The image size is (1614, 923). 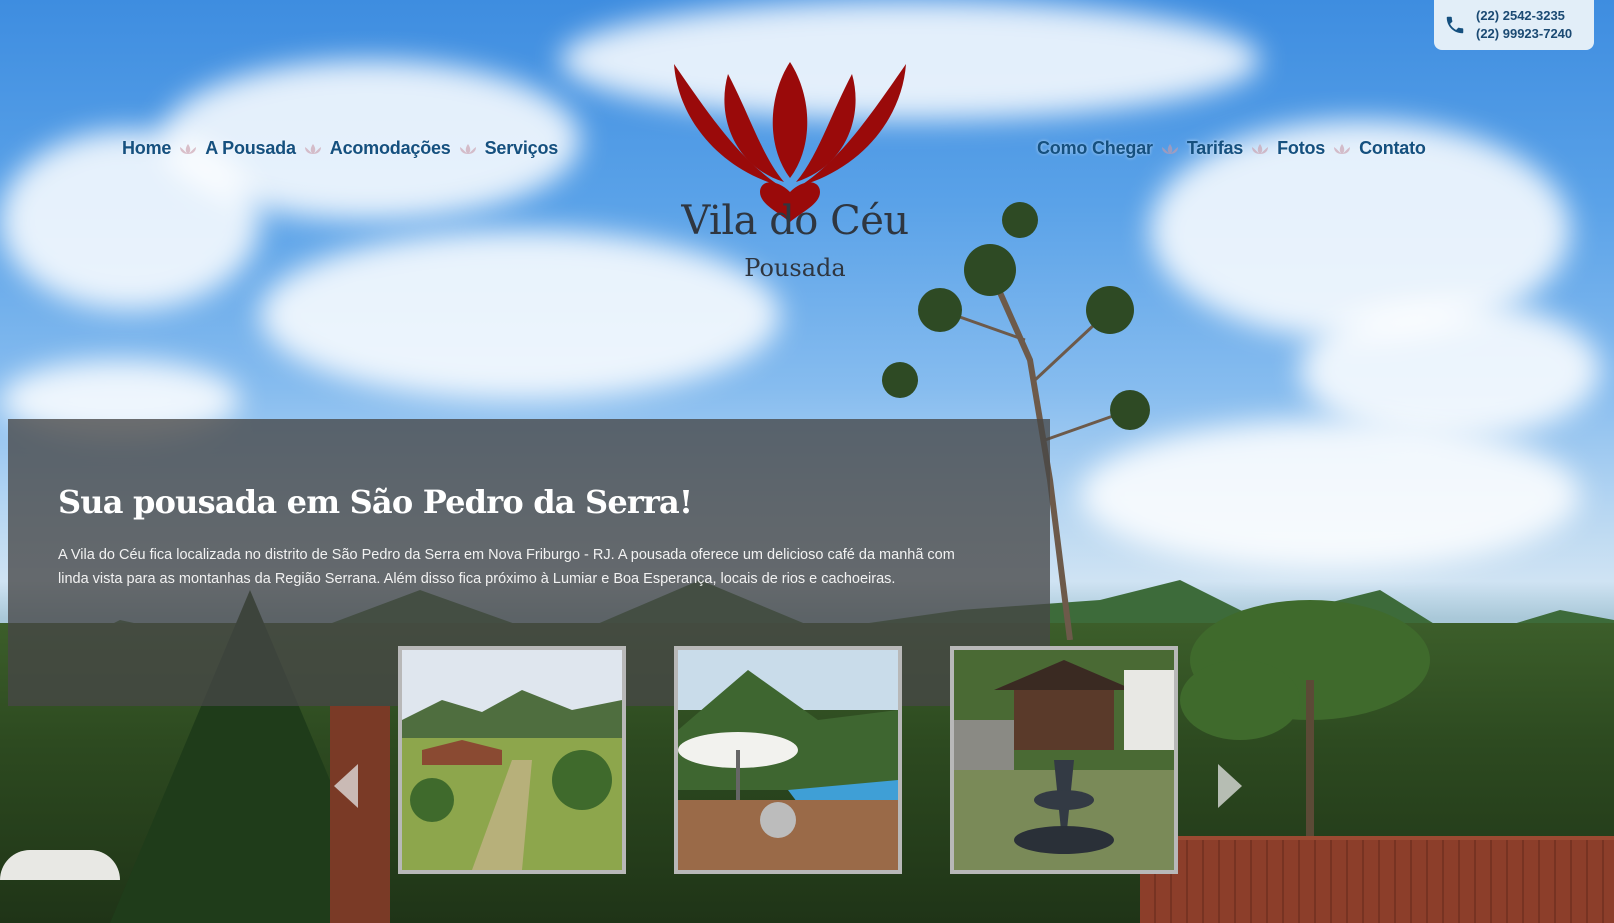 What do you see at coordinates (1524, 16) in the screenshot?
I see `phone-number-1: (22) 2542-3235` at bounding box center [1524, 16].